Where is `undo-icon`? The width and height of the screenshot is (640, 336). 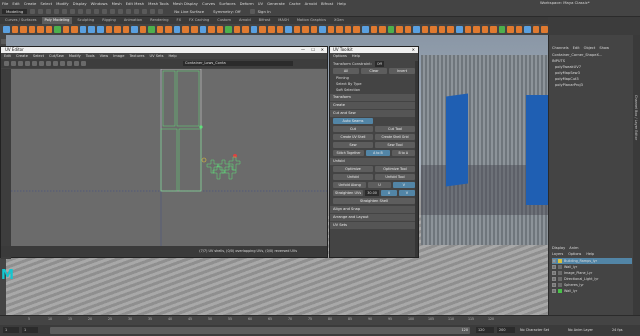 undo-icon is located at coordinates (57, 11).